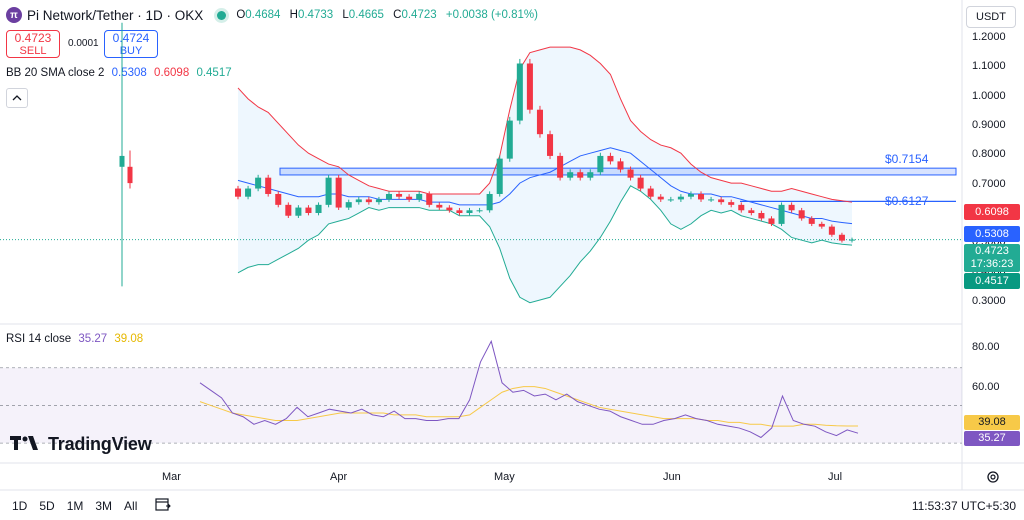 Image resolution: width=1024 pixels, height=520 pixels. Describe the element at coordinates (989, 125) in the screenshot. I see `price-tick-3: 0.9000` at that location.